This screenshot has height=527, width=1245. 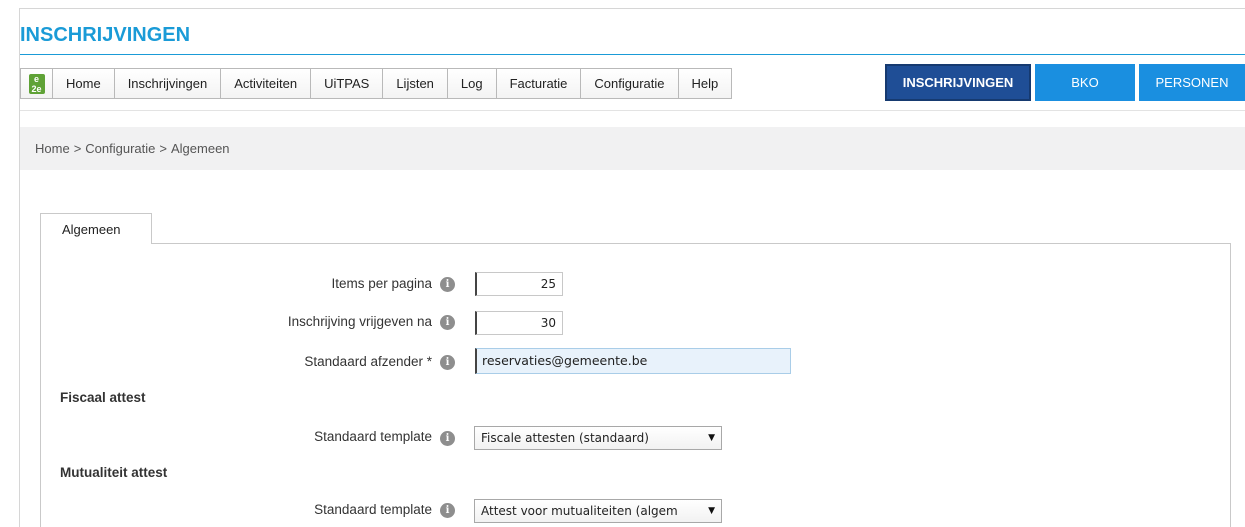 I want to click on default-sender-input: reservaties@gemeente.be, so click(x=633, y=361).